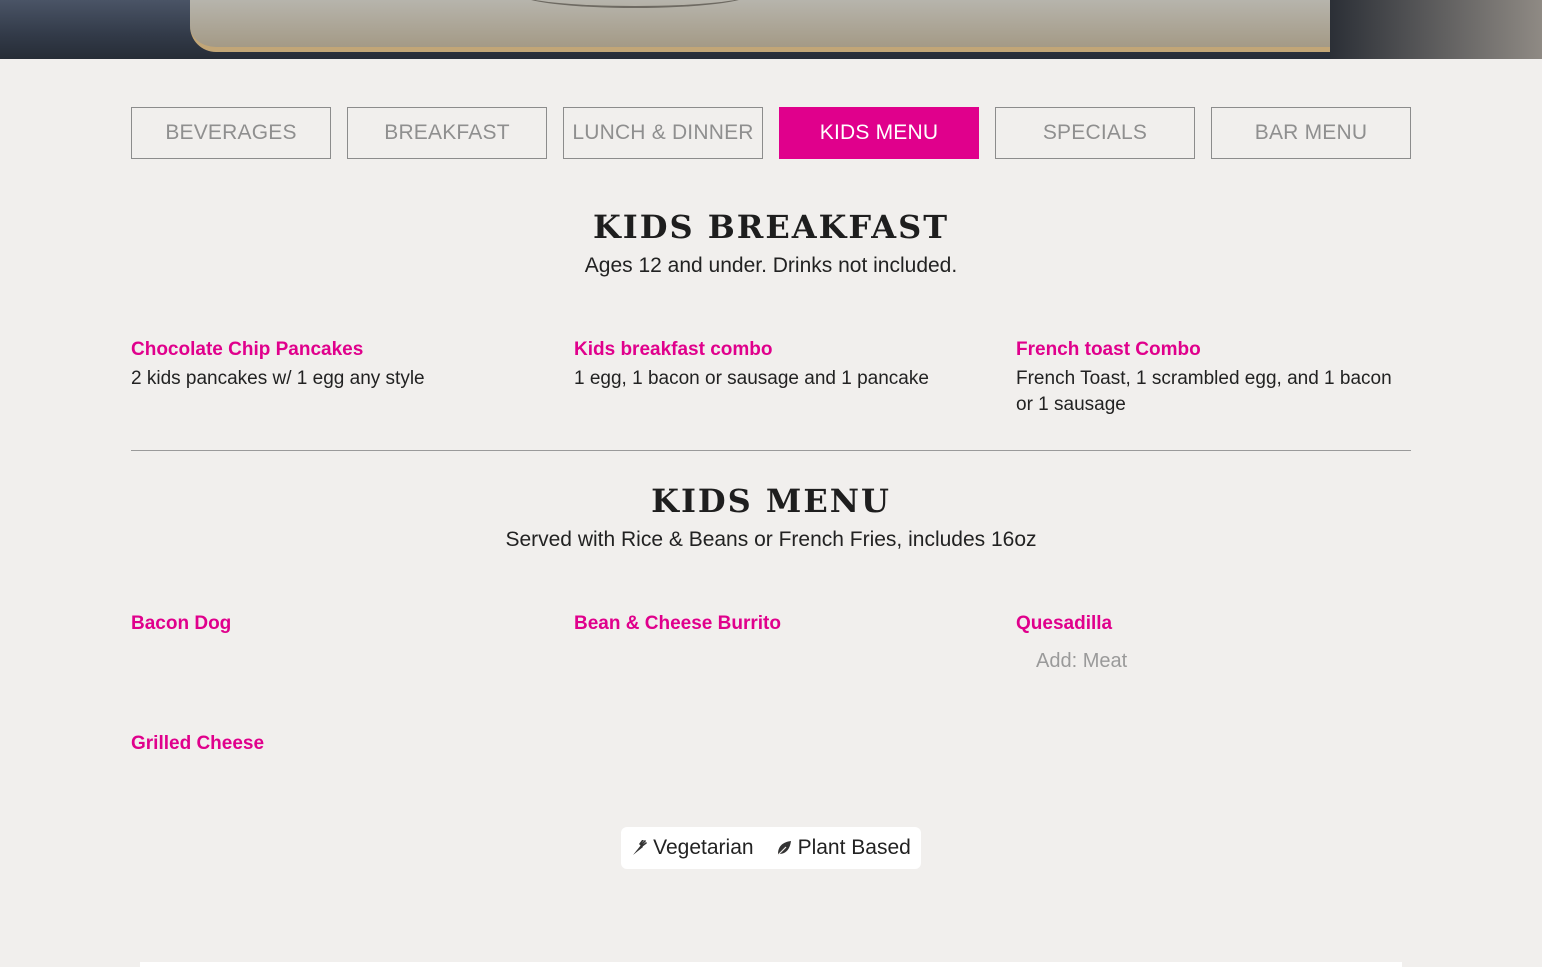 The width and height of the screenshot is (1542, 967). What do you see at coordinates (198, 743) in the screenshot?
I see `item-name: Grilled Cheese` at bounding box center [198, 743].